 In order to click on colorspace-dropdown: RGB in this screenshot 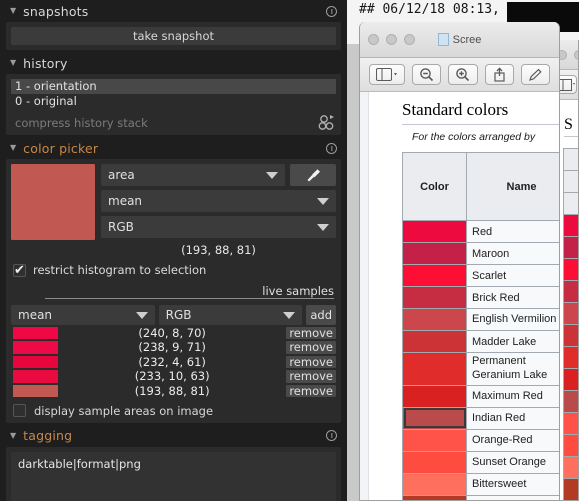, I will do `click(218, 227)`.